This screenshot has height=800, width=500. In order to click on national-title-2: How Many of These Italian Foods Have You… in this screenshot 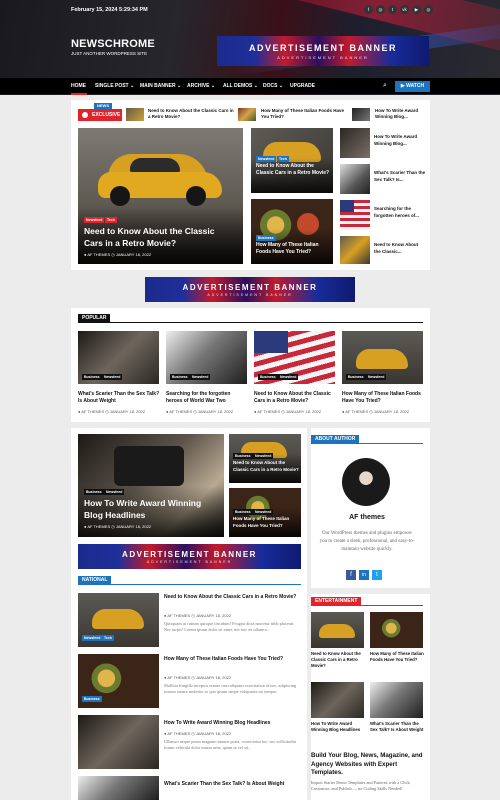, I will do `click(232, 659)`.